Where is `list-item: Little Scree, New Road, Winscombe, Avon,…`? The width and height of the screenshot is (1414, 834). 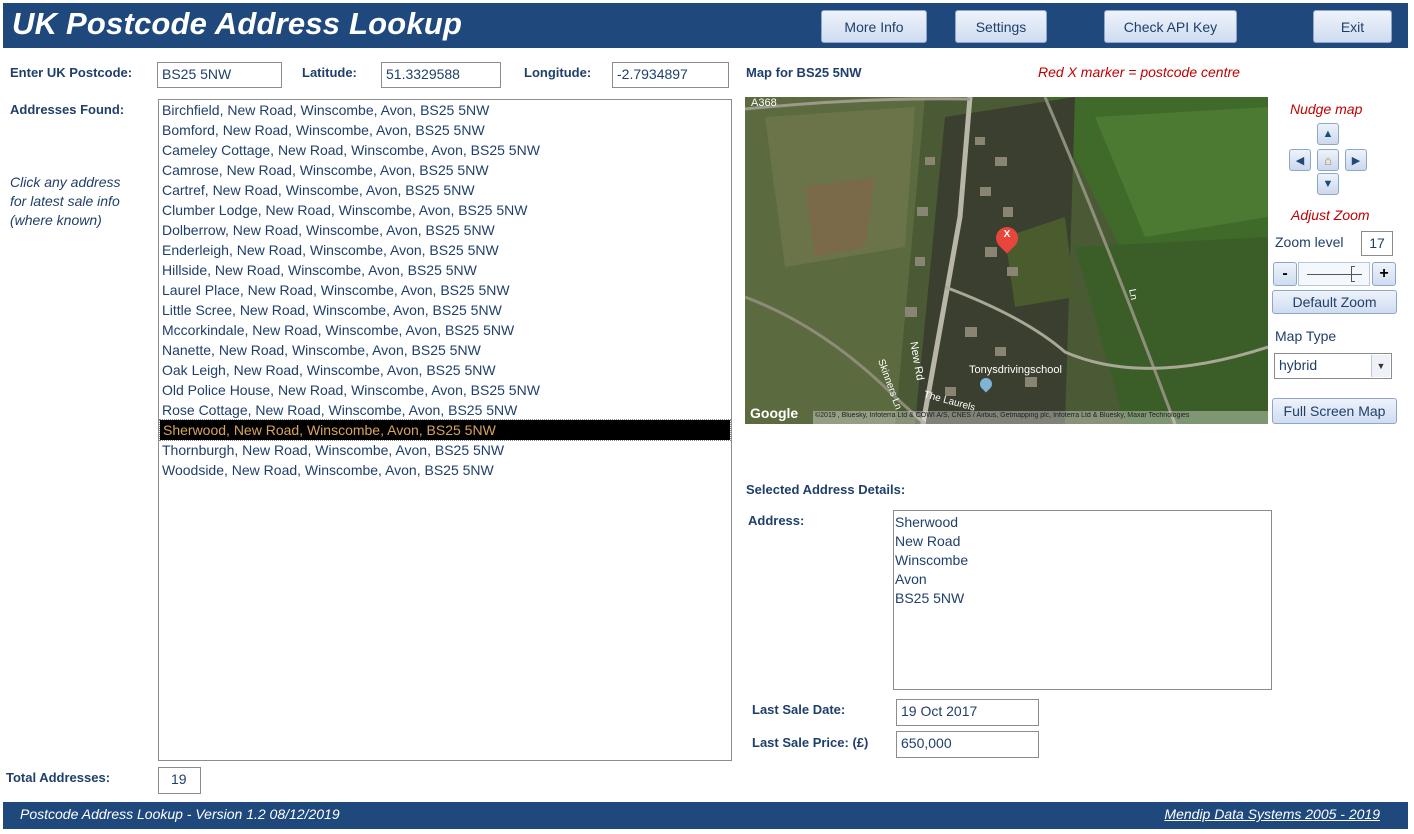 list-item: Little Scree, New Road, Winscombe, Avon,… is located at coordinates (445, 310).